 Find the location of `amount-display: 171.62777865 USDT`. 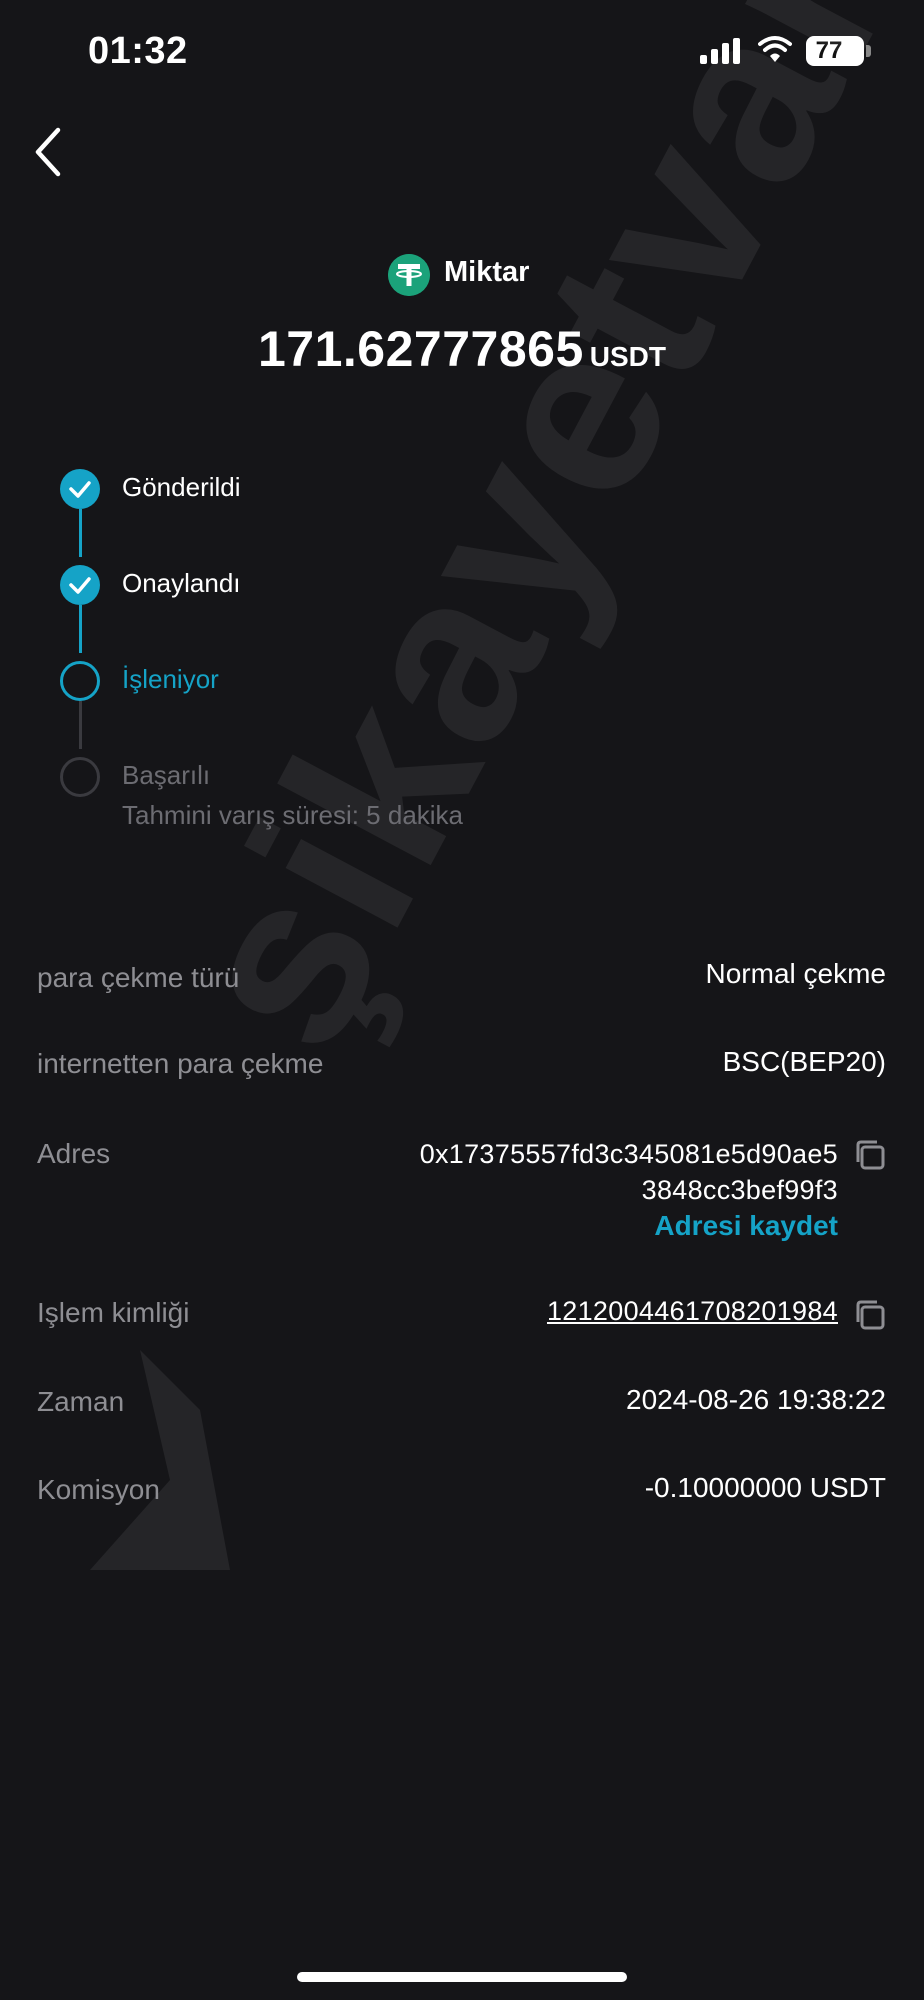

amount-display: 171.62777865 USDT is located at coordinates (462, 349).